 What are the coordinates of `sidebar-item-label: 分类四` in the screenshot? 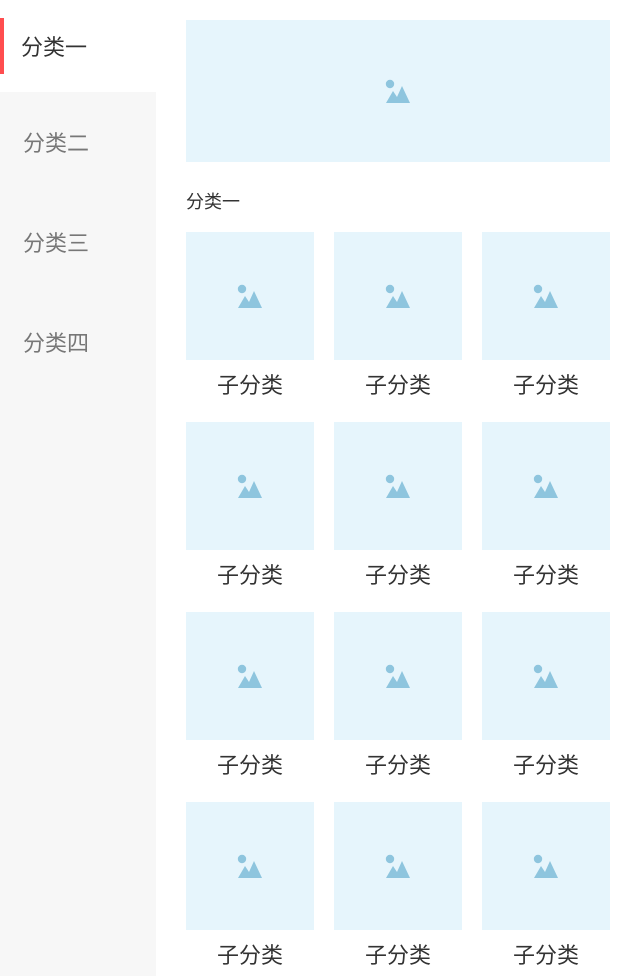 It's located at (56, 344).